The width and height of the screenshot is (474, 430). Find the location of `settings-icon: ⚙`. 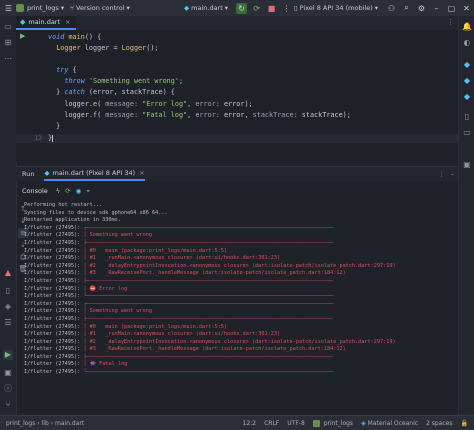

settings-icon: ⚙ is located at coordinates (421, 8).